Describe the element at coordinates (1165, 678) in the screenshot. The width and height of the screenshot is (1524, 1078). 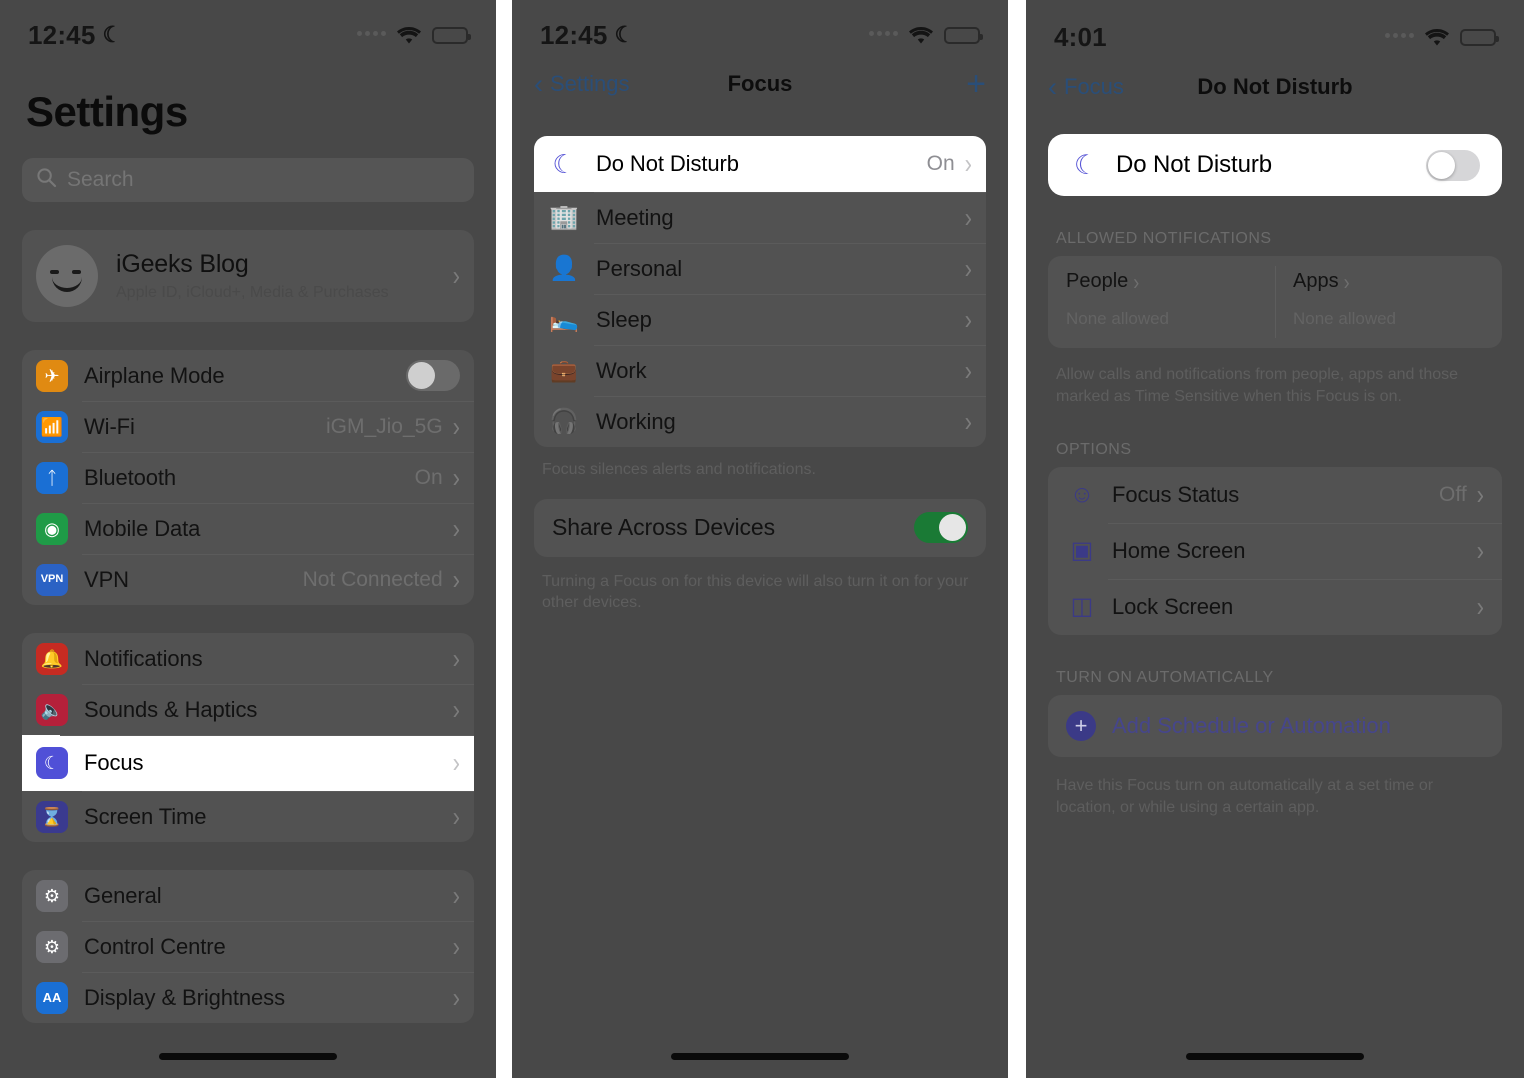
I see `section-header-turn-on-automatically: TURN ON AUTOMATICALLY` at that location.